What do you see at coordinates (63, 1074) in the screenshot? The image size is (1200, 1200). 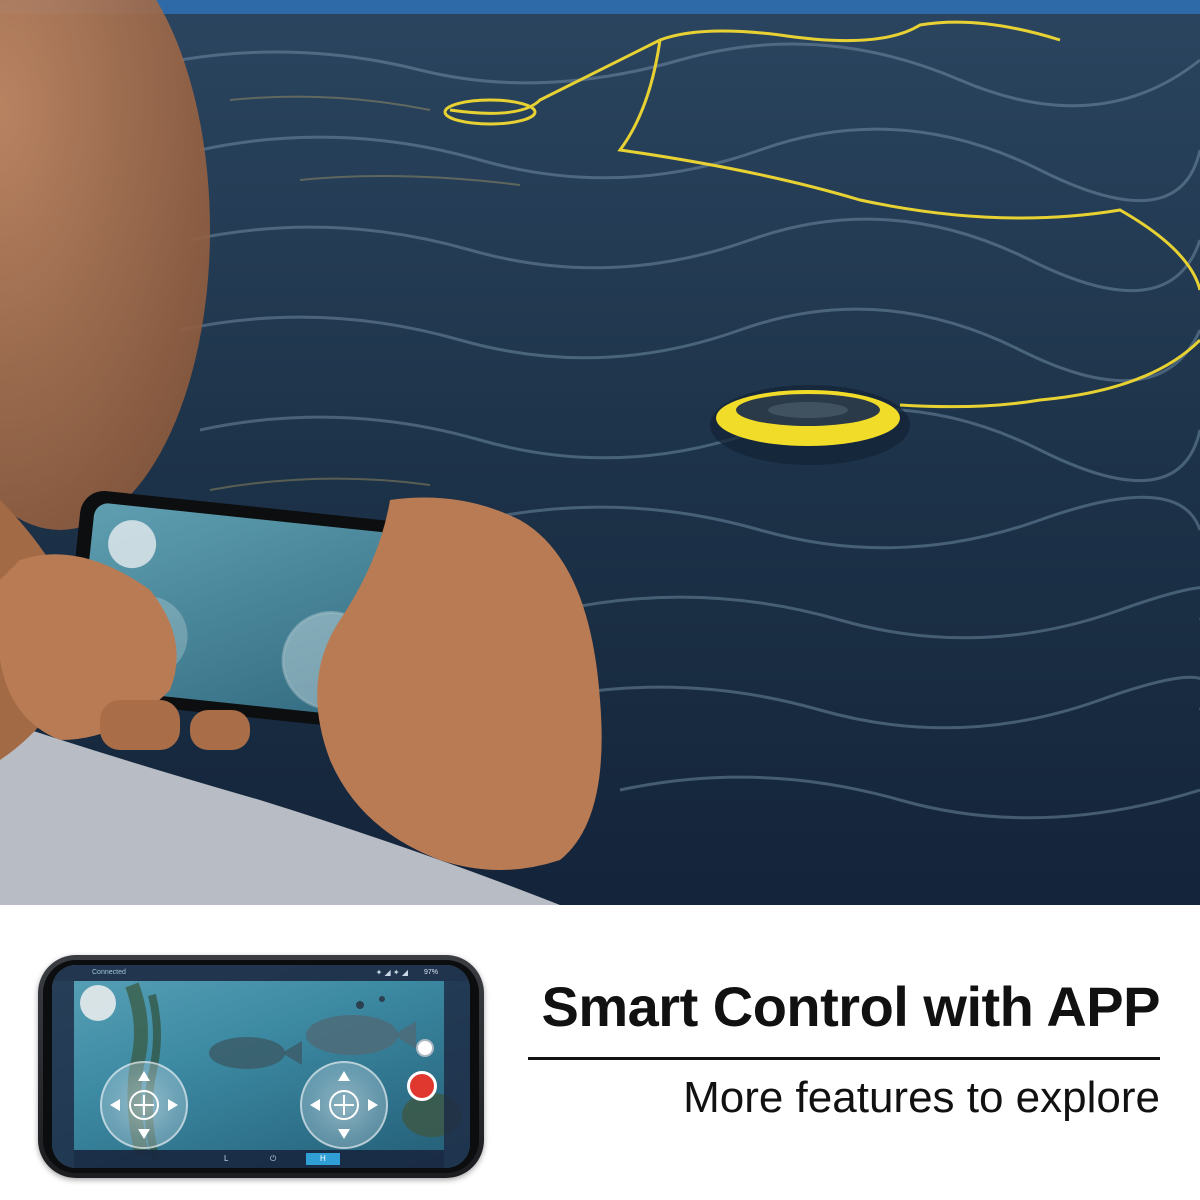 I see `left-toolbar` at bounding box center [63, 1074].